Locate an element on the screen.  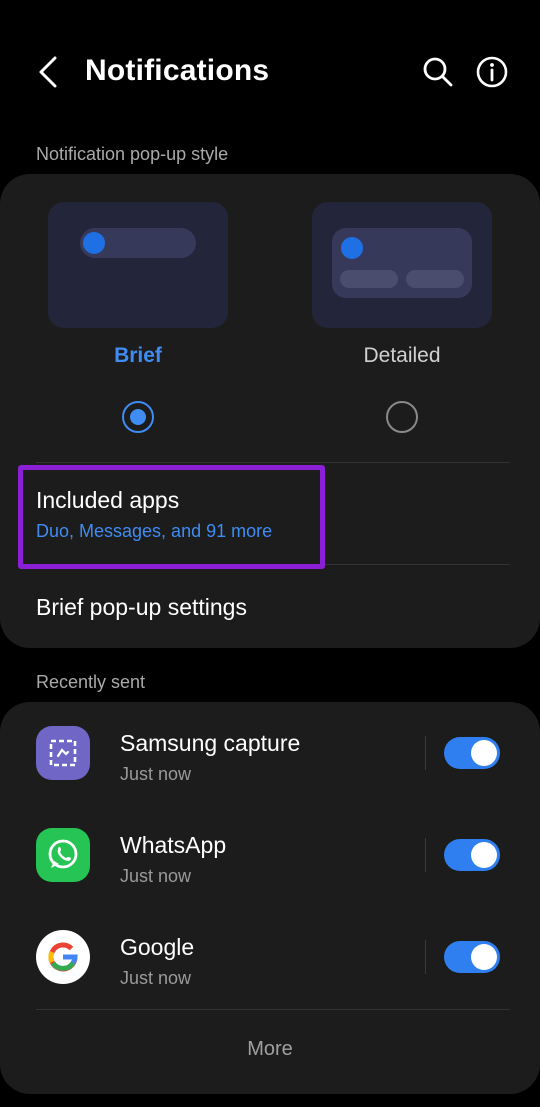
popup-style-section-label: Notification pop-up style is located at coordinates (132, 154).